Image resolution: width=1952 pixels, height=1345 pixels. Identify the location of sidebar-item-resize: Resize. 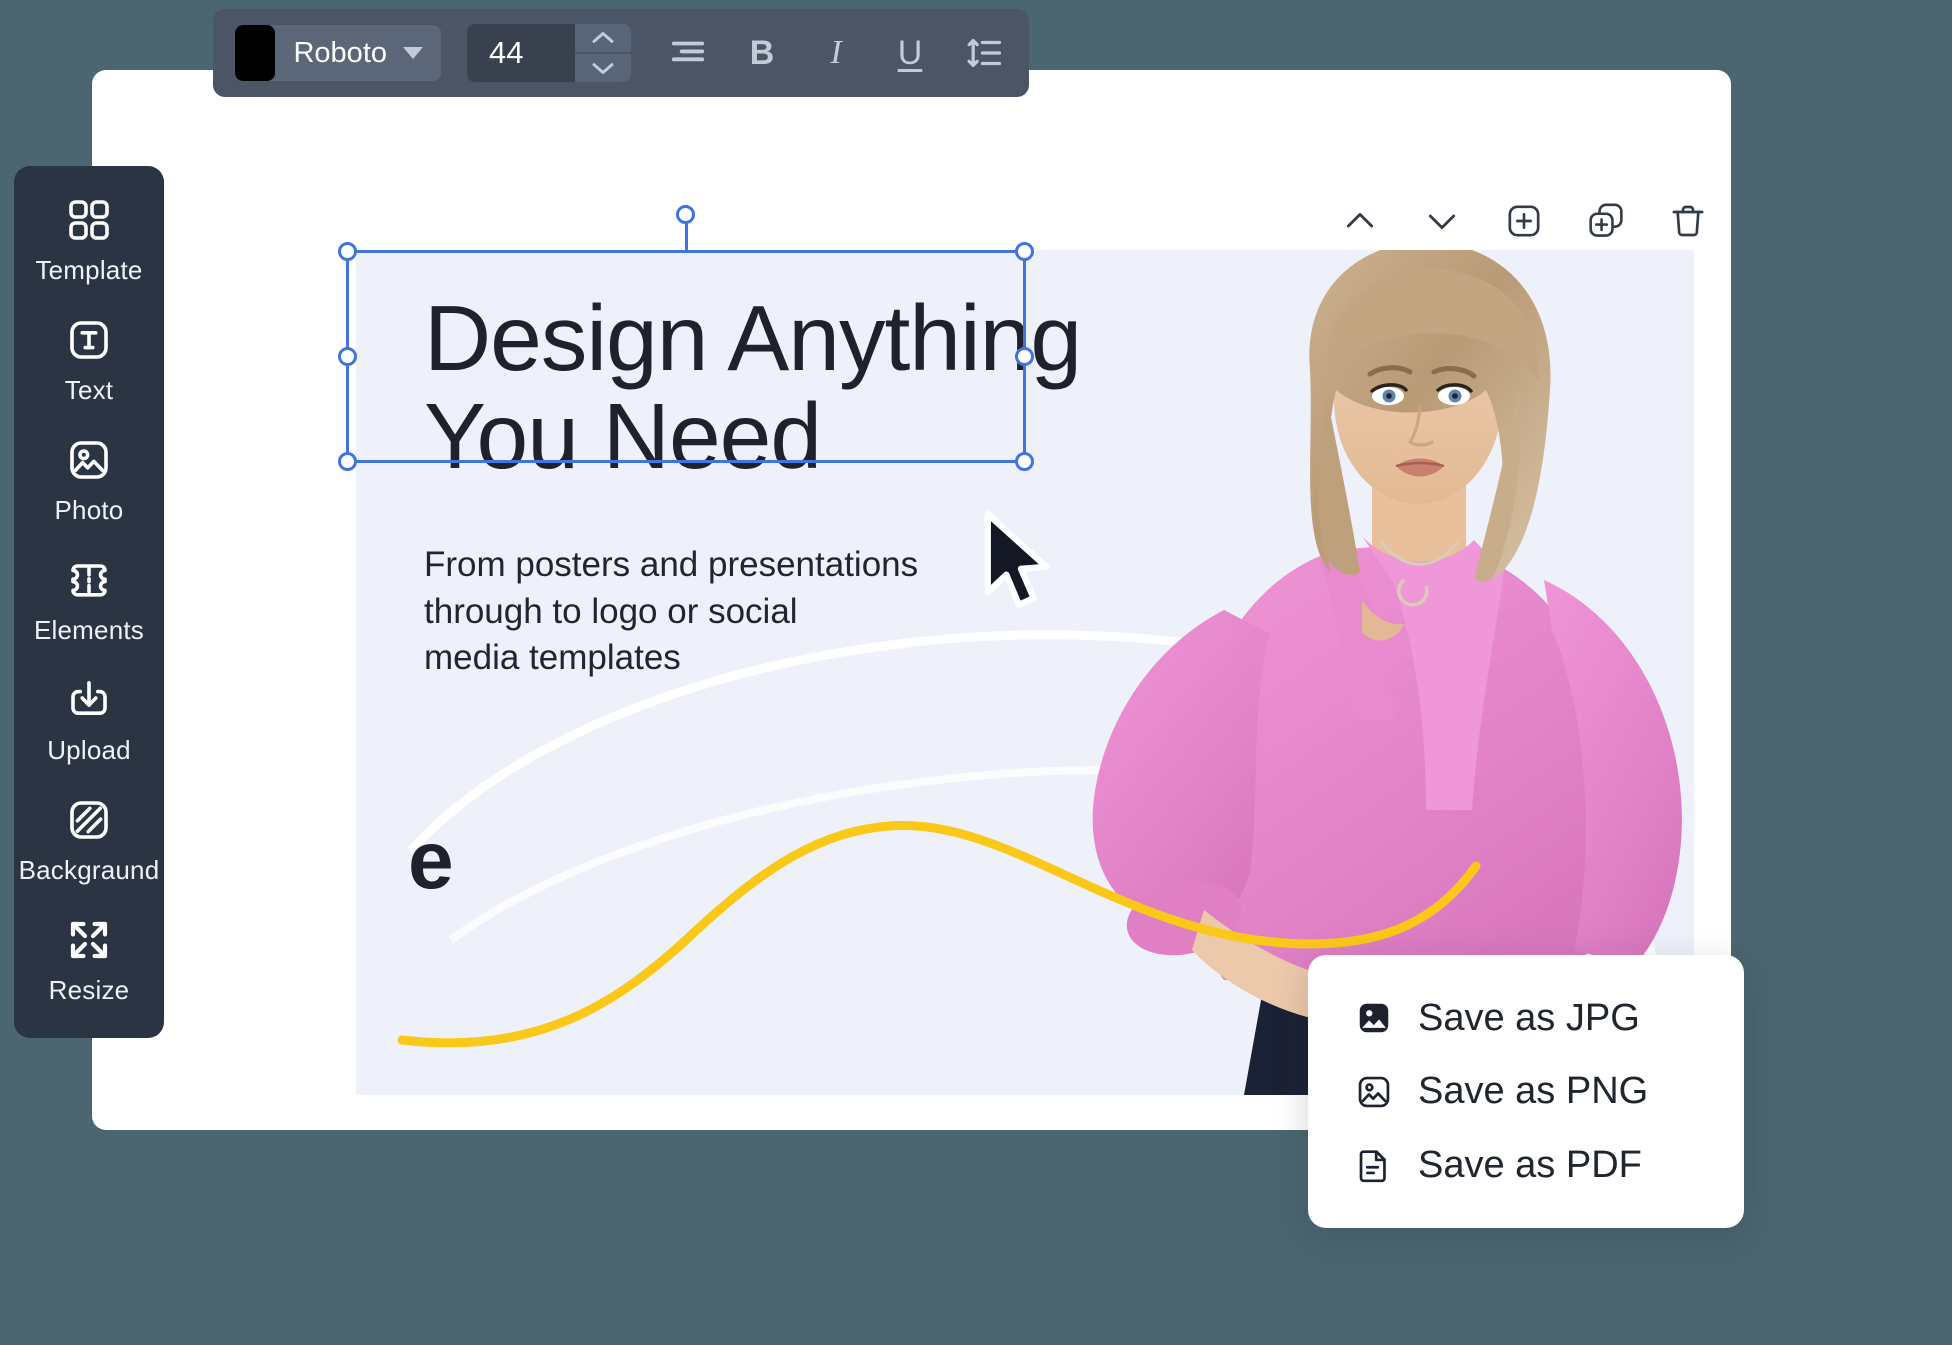
(89, 960).